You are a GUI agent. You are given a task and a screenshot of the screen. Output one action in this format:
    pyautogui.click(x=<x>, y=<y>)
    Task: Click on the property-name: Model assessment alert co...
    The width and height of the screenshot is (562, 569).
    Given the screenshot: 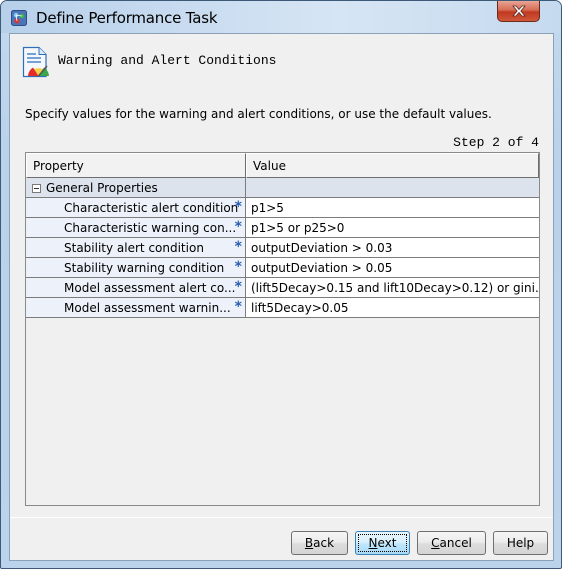 What is the action you would take?
    pyautogui.click(x=150, y=288)
    